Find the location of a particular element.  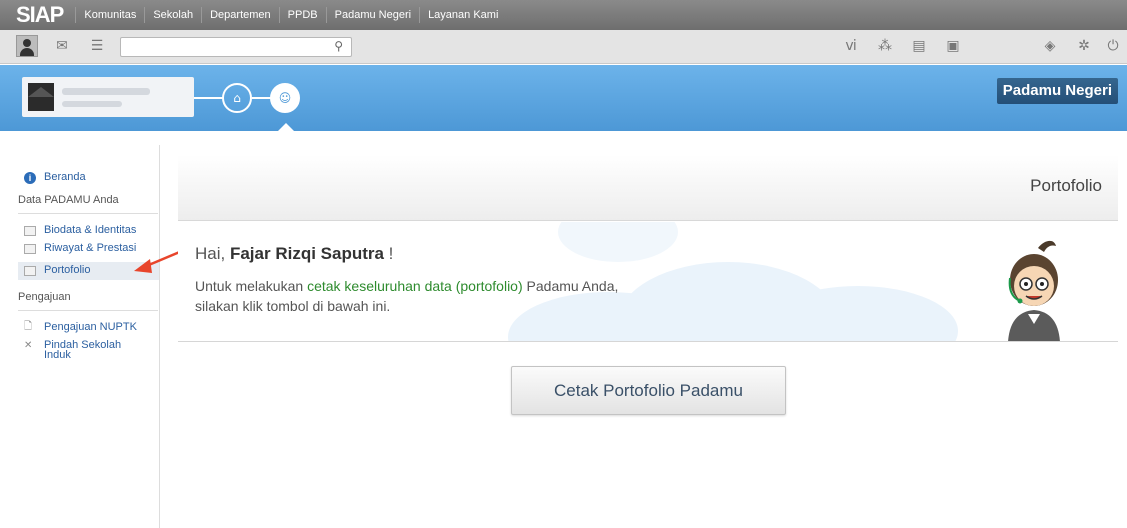

list-icon: ☰ is located at coordinates (97, 46).